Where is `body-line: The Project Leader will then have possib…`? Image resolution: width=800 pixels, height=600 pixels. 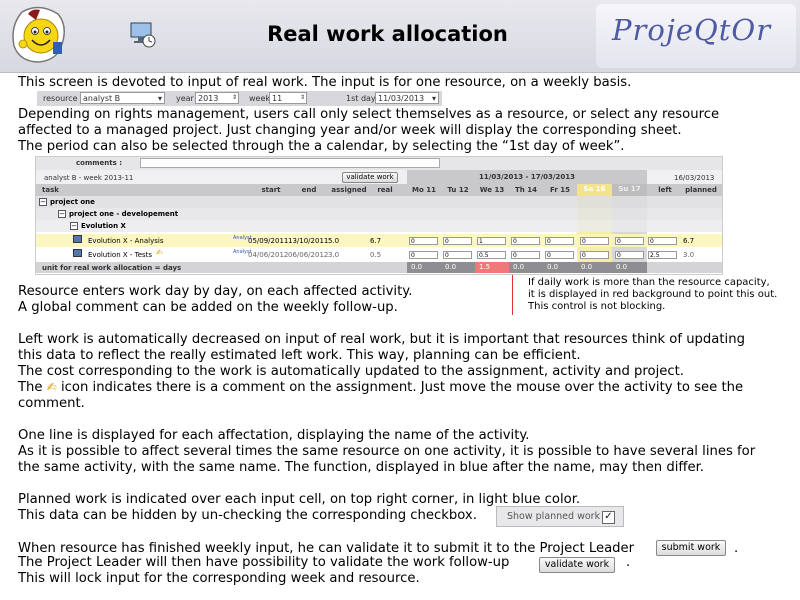 body-line: The Project Leader will then have possib… is located at coordinates (264, 562).